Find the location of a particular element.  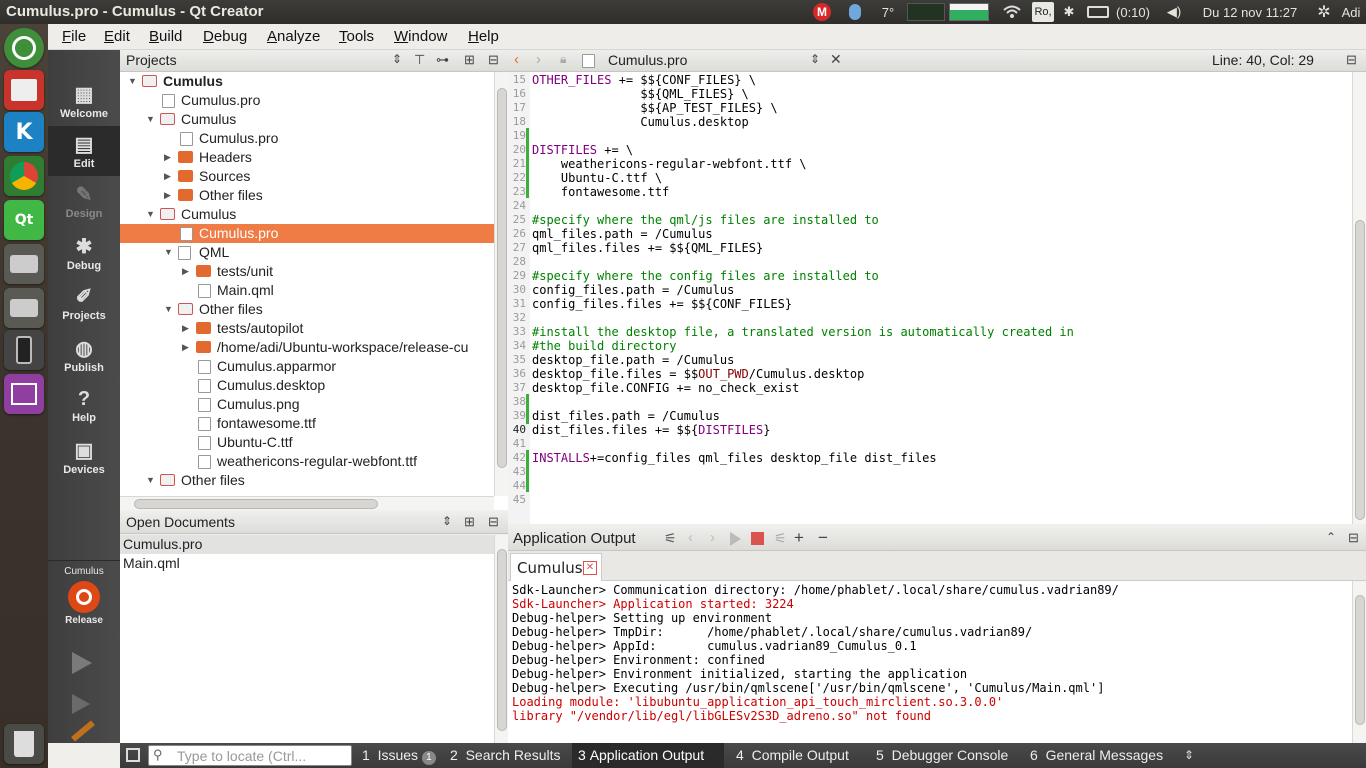

menu-file: File is located at coordinates (74, 36).